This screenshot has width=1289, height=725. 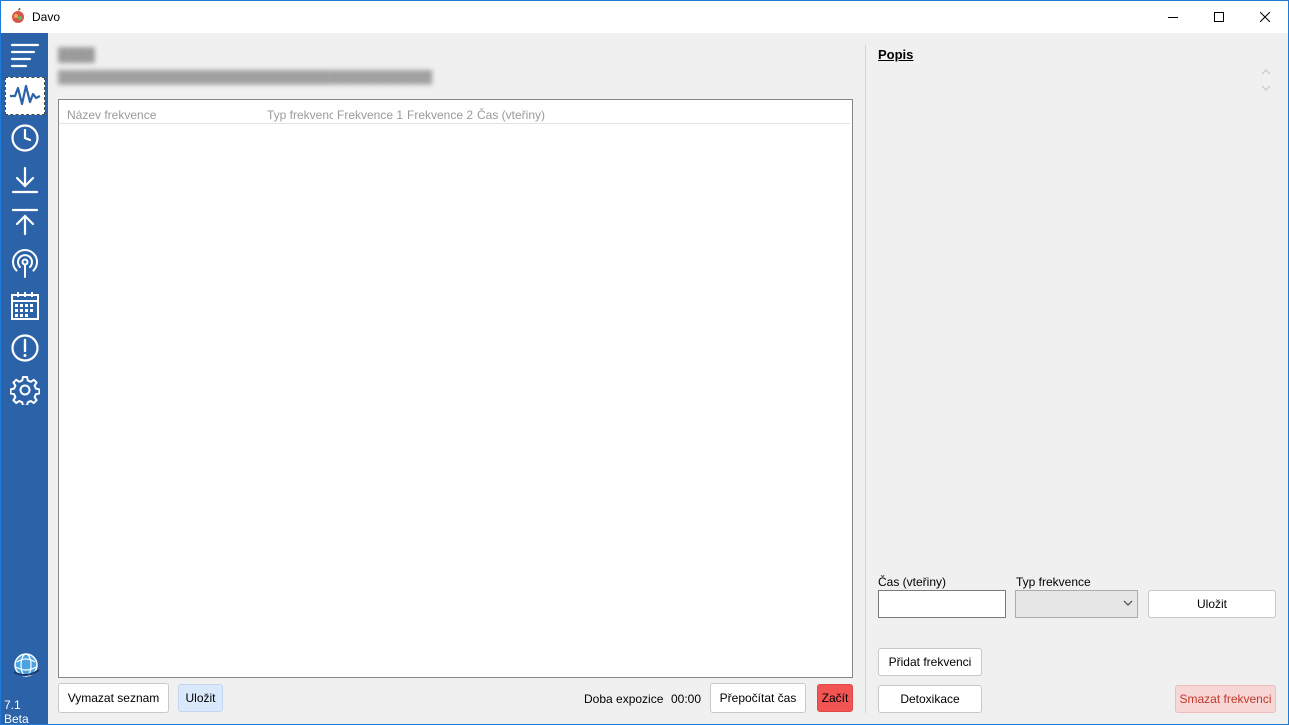 I want to click on save-frequency-button: Uložit, so click(x=1212, y=604).